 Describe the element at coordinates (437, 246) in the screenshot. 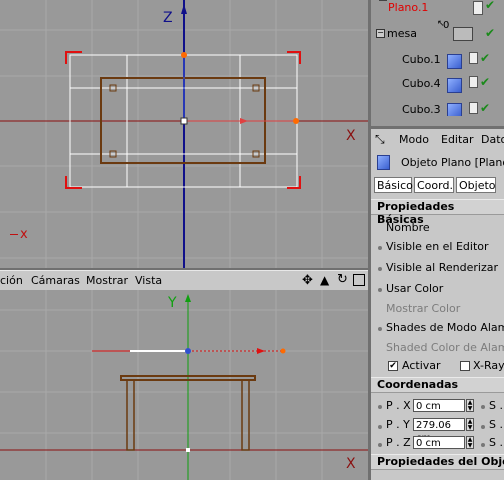

I see `prop-visible-editor: Visible en el Editor` at that location.